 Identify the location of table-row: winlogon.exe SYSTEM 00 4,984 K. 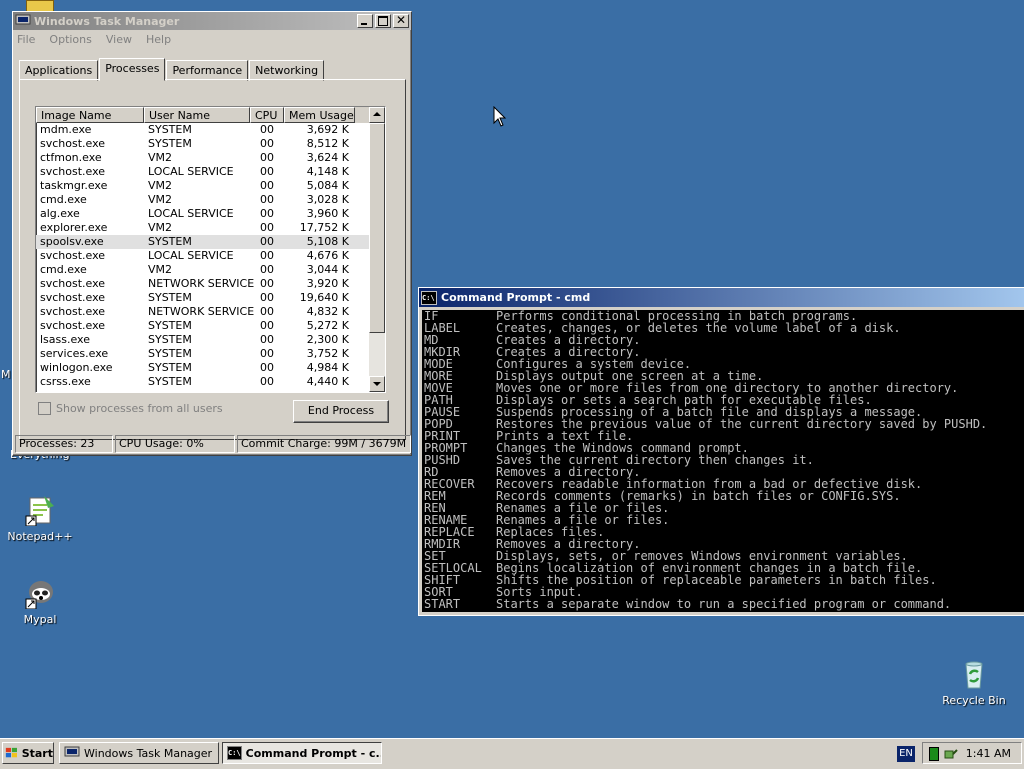
(210, 368).